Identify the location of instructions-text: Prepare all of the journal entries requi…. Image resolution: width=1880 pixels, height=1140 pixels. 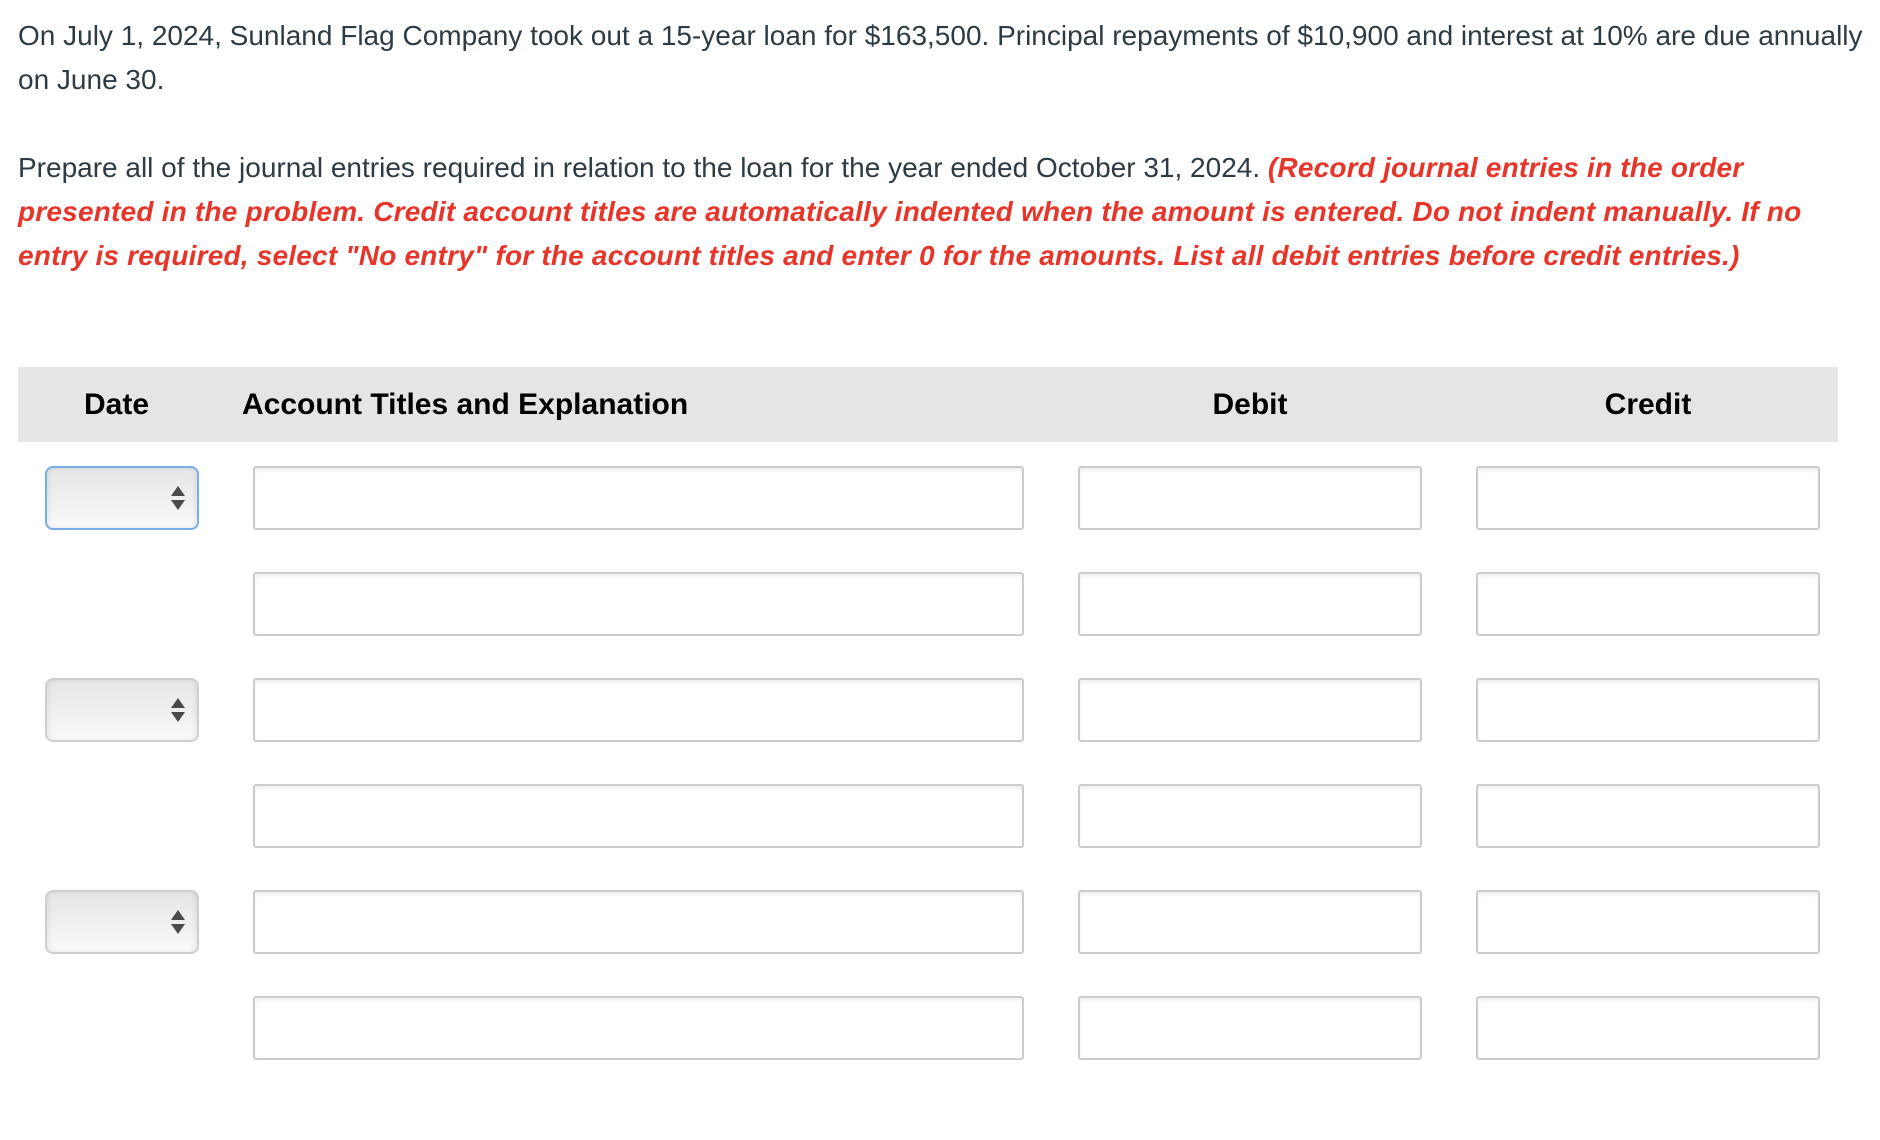
(639, 167).